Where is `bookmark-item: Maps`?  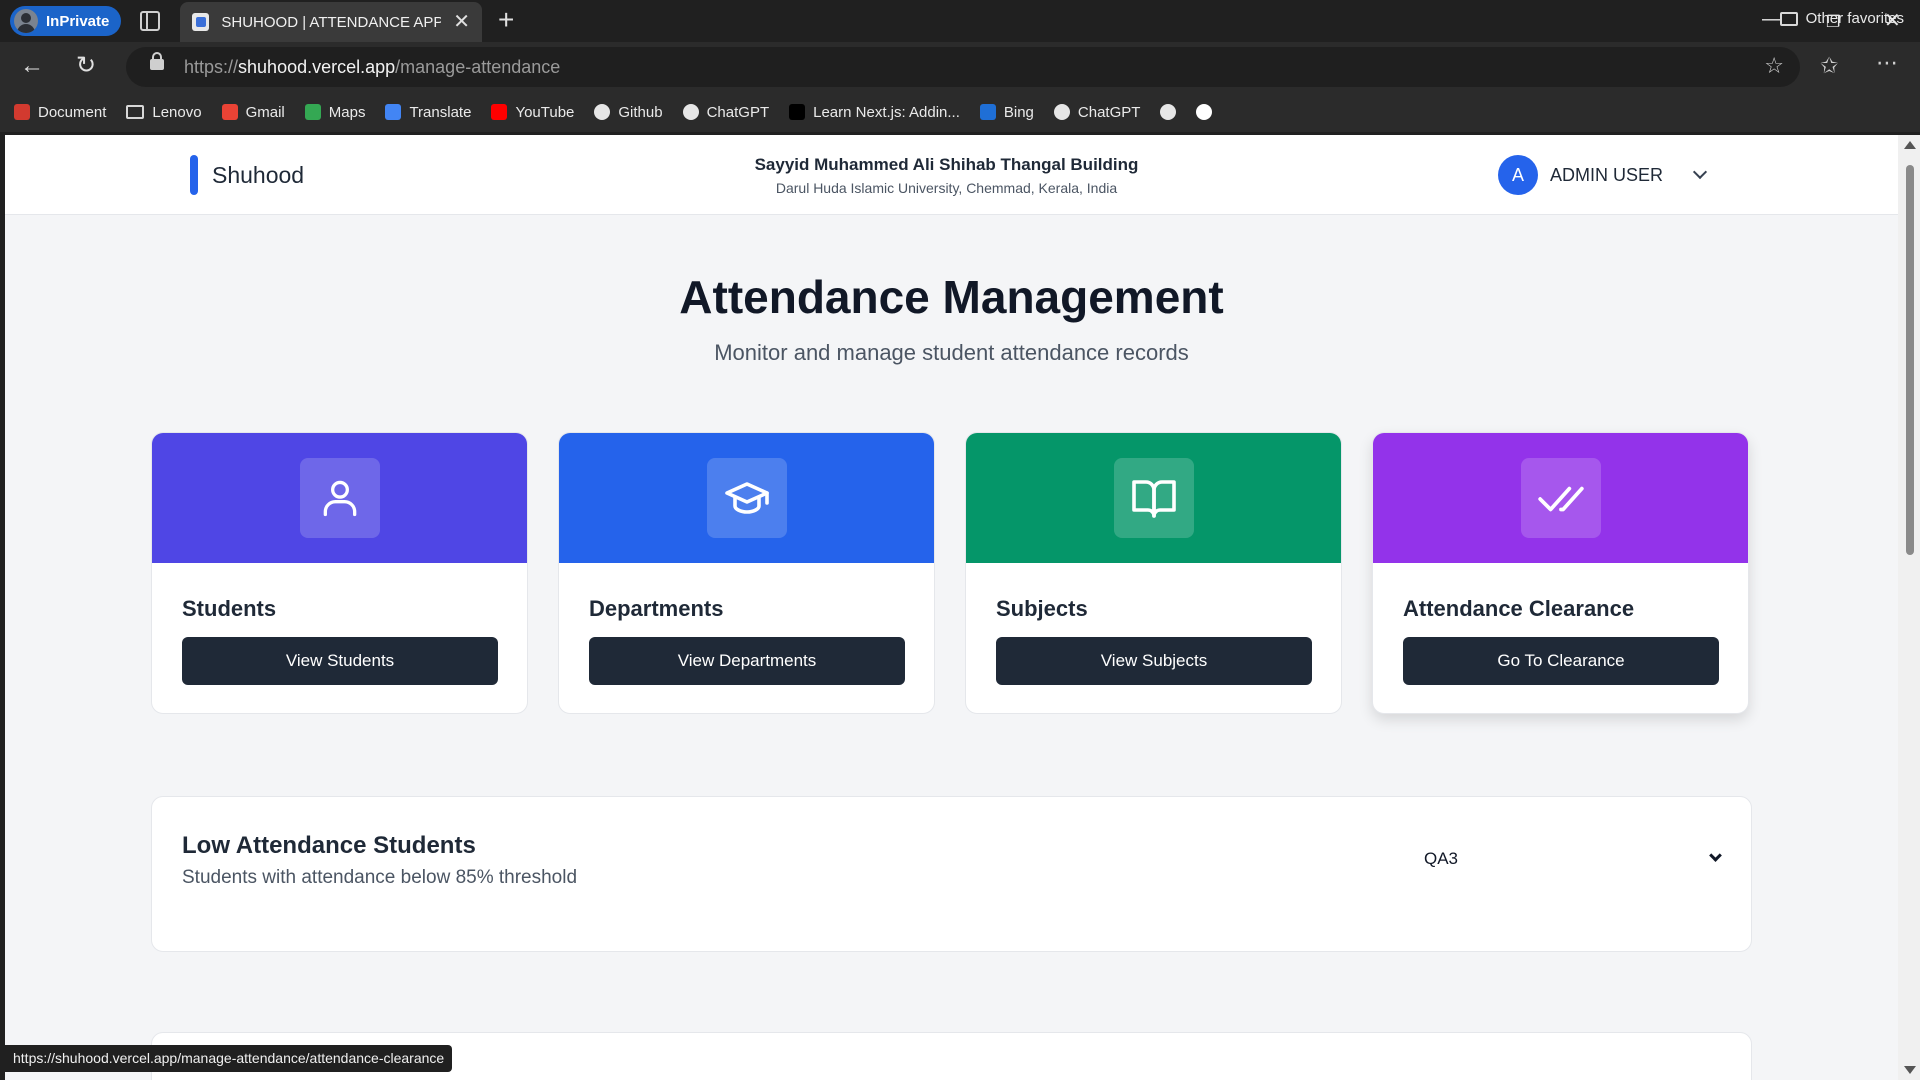
bookmark-item: Maps is located at coordinates (335, 112).